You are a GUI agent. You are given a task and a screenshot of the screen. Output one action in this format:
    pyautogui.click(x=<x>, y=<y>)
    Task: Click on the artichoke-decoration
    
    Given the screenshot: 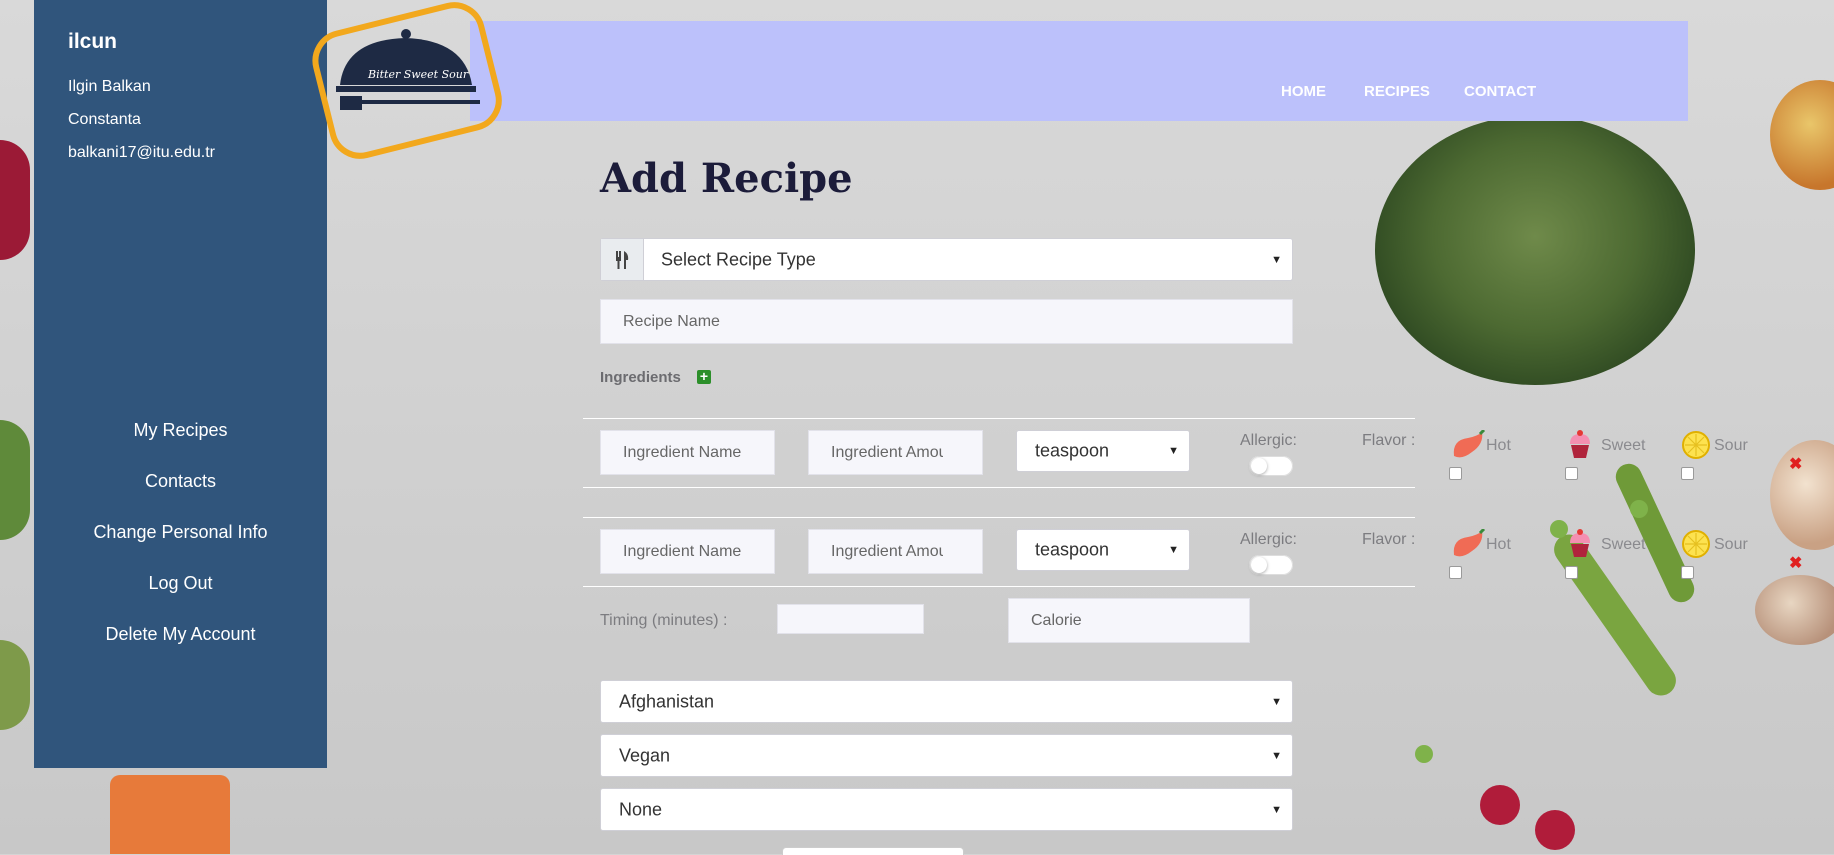 What is the action you would take?
    pyautogui.click(x=1535, y=250)
    